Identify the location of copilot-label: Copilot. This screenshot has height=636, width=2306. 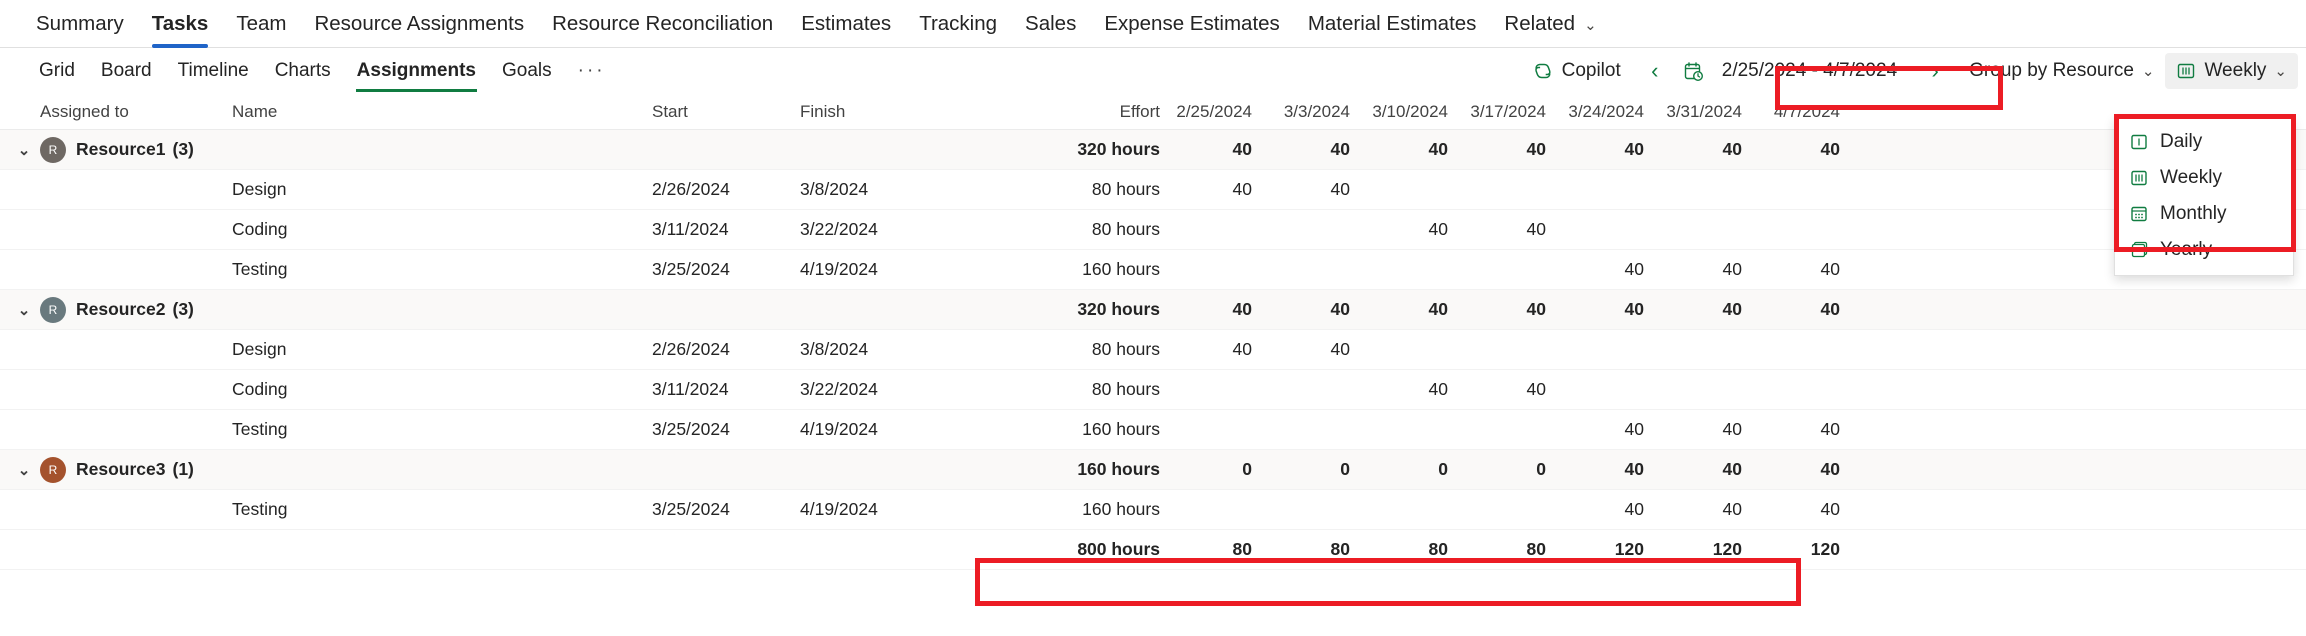
(1591, 70).